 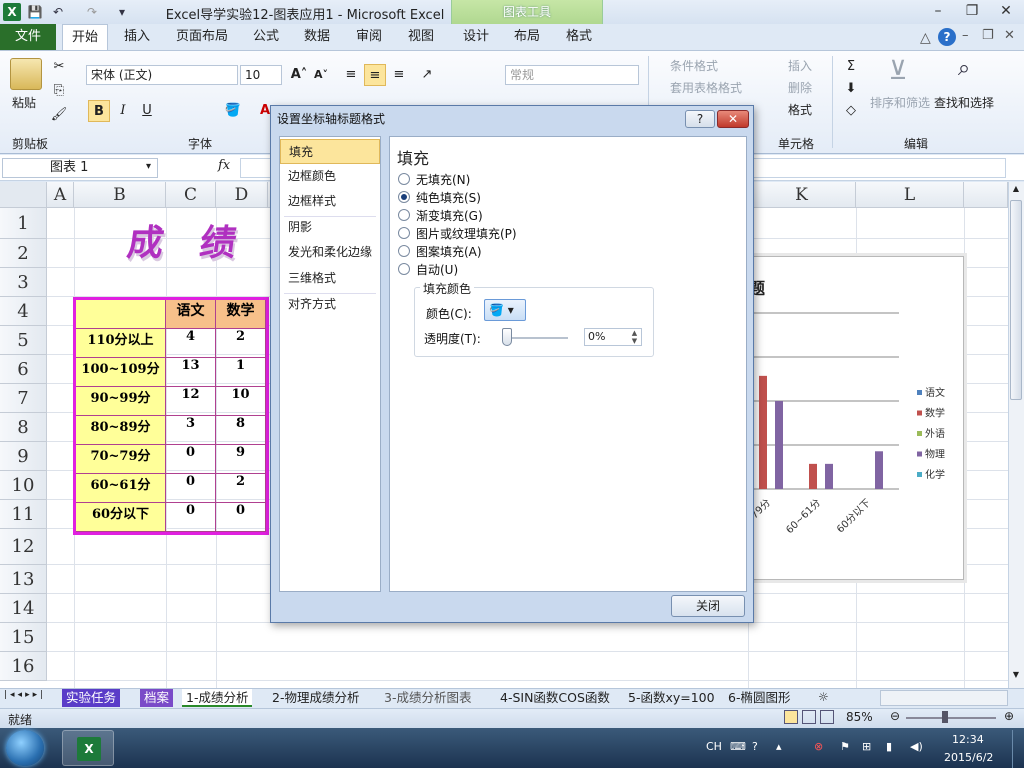 I want to click on name-box-dropdown-icon: ▾, so click(x=148, y=166).